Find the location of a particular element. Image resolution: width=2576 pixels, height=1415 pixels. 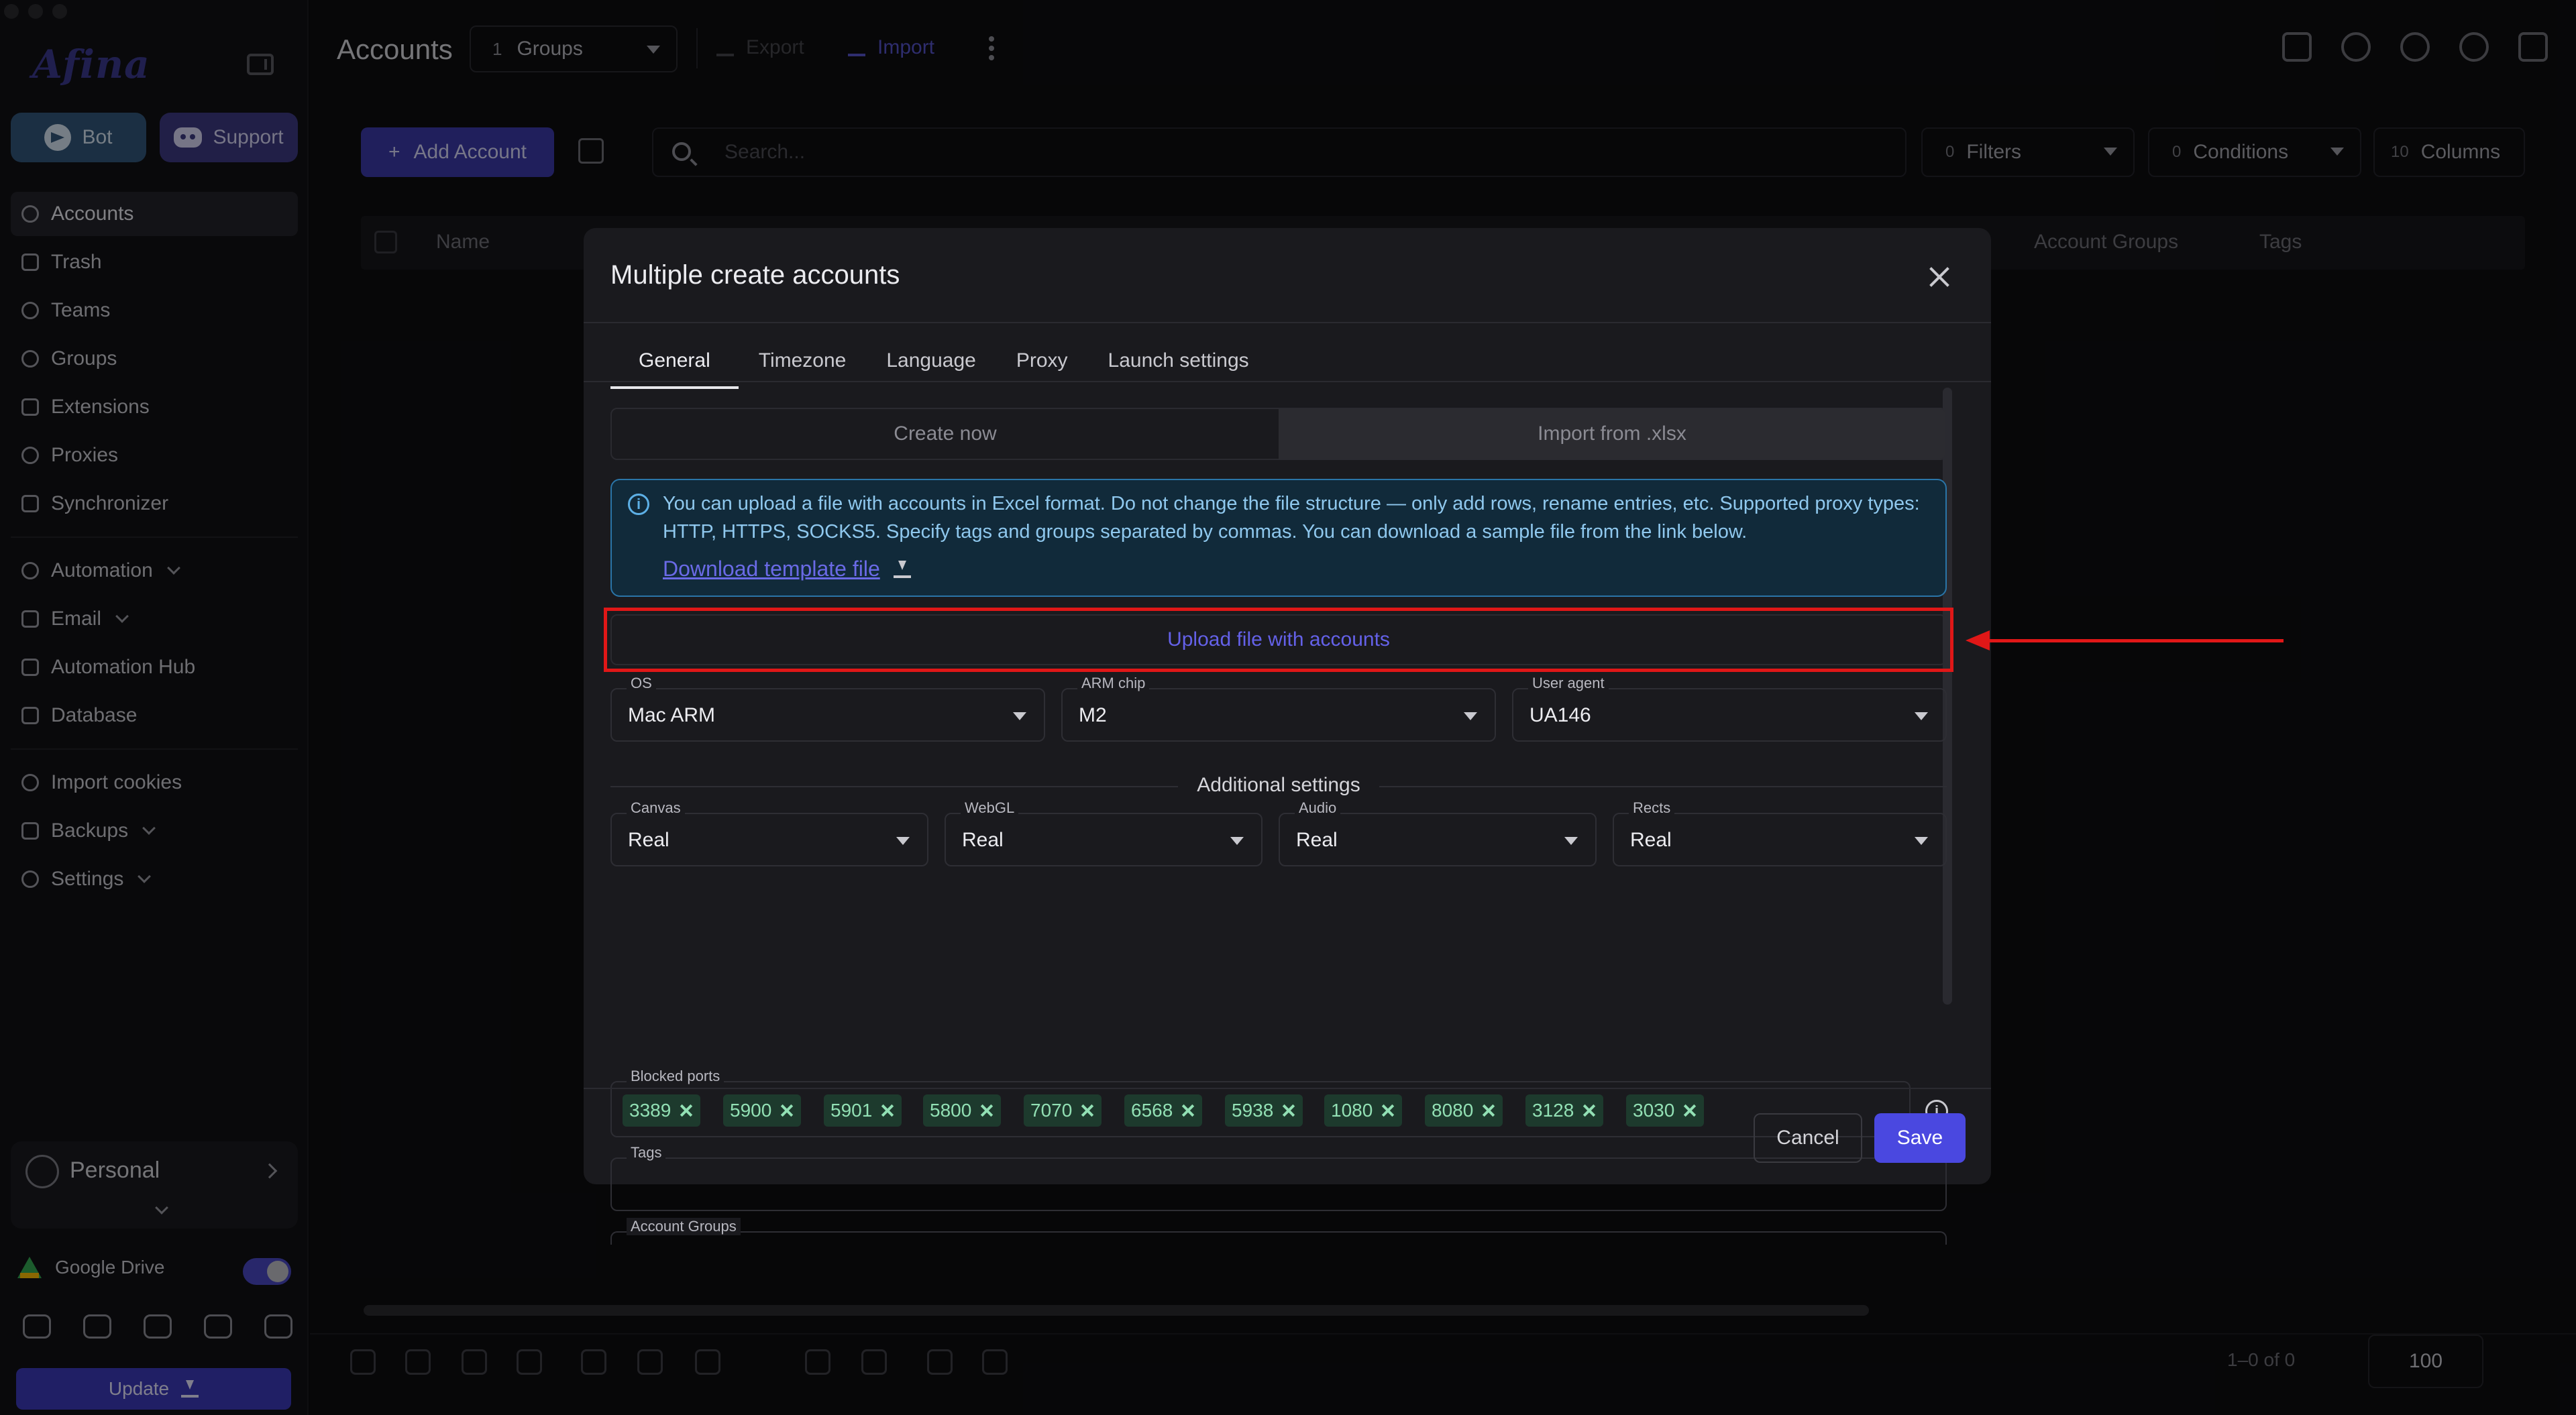

save-button: Save is located at coordinates (1920, 1138).